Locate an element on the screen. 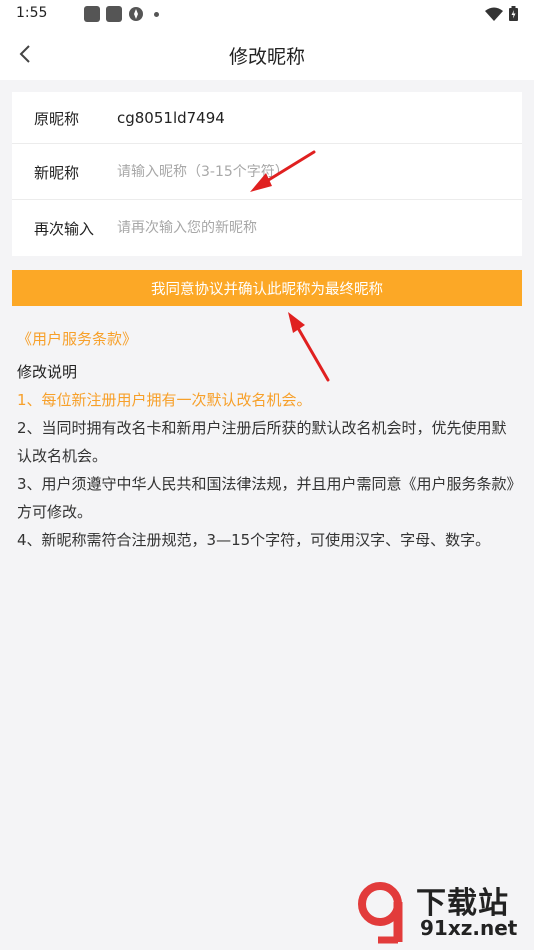 The image size is (534, 950). original-nickname-value: cg8051ld7494 is located at coordinates (171, 118).